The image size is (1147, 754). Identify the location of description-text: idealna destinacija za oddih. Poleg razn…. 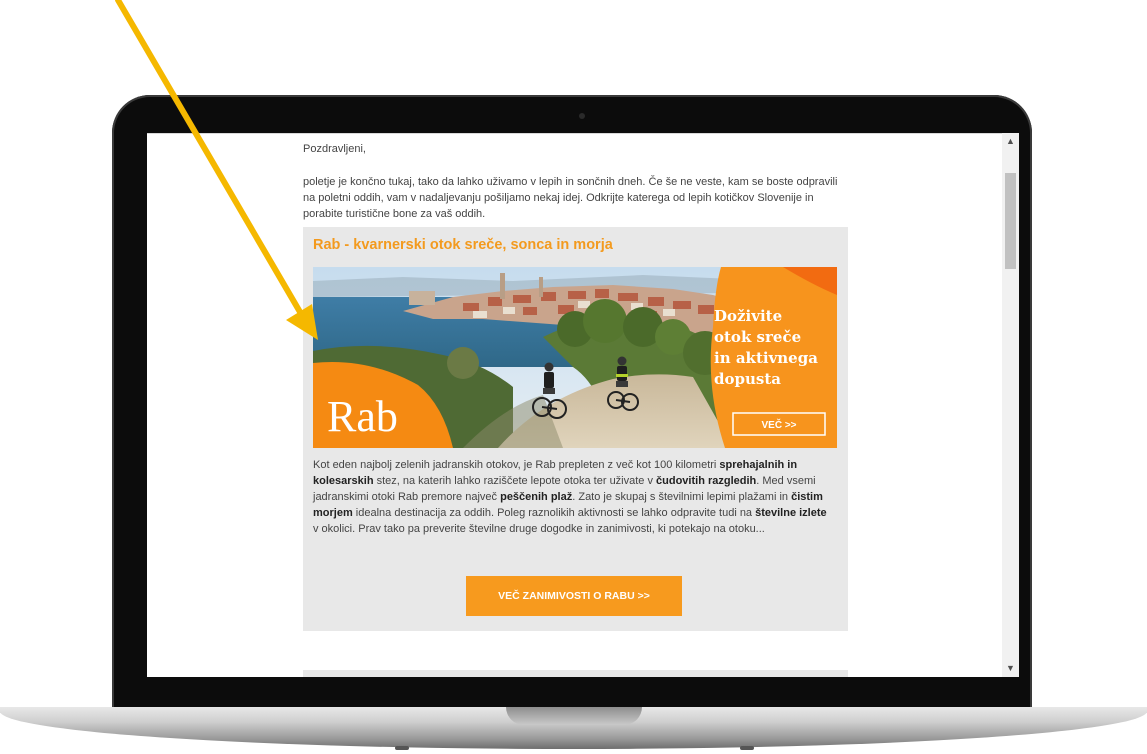
(554, 513).